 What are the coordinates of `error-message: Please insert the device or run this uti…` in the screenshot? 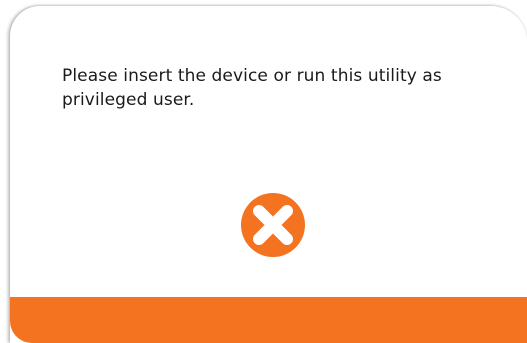 It's located at (252, 88).